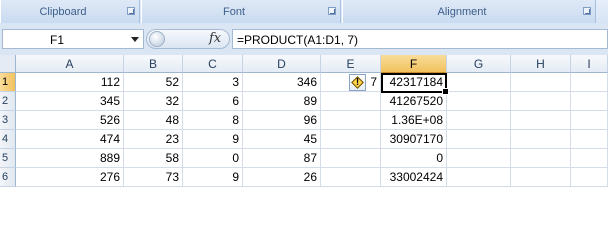  What do you see at coordinates (589, 139) in the screenshot?
I see `cell-i4` at bounding box center [589, 139].